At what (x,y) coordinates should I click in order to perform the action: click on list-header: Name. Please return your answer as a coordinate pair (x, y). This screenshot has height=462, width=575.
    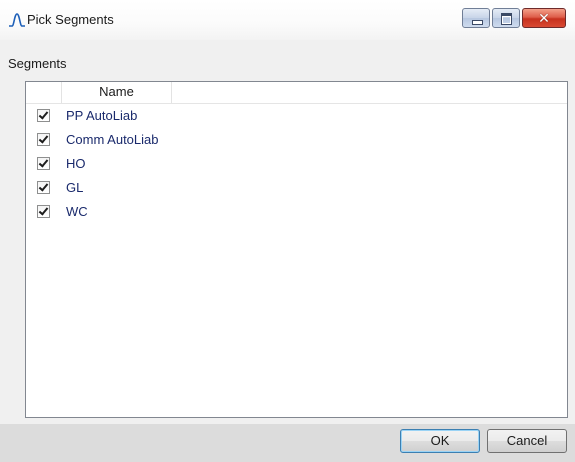
    Looking at the image, I should click on (296, 93).